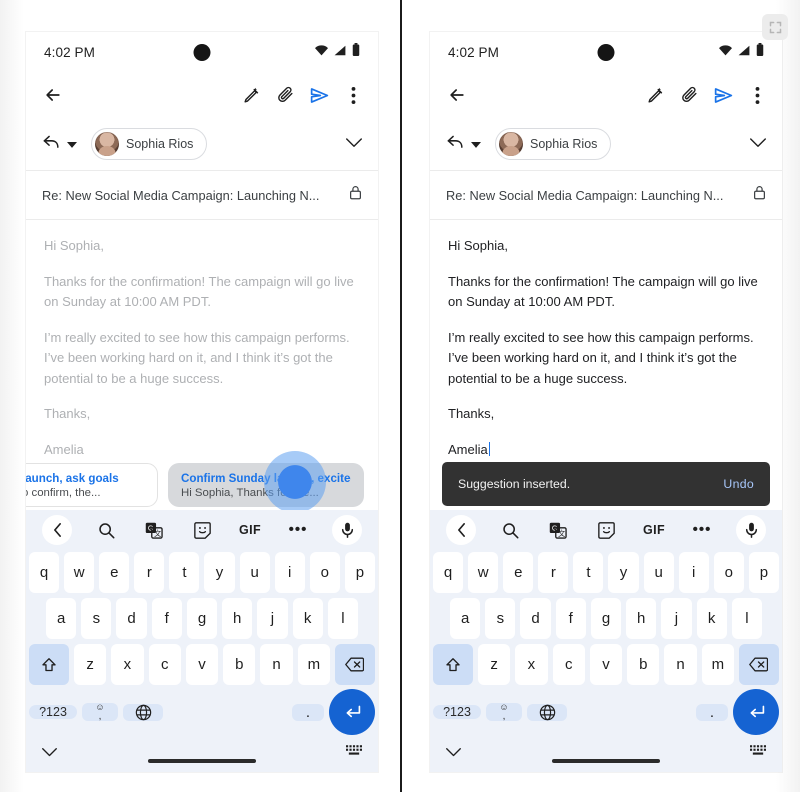 The width and height of the screenshot is (800, 792). What do you see at coordinates (763, 572) in the screenshot?
I see `key-p: p` at bounding box center [763, 572].